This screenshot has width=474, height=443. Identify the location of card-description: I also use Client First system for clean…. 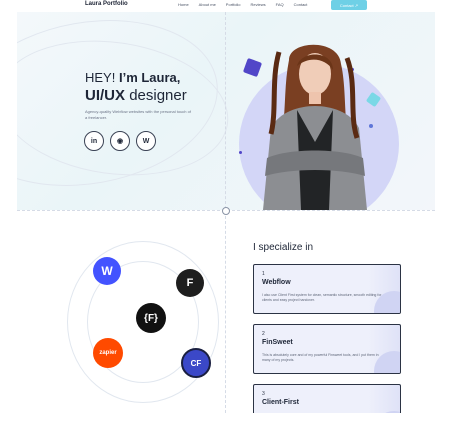
(322, 297).